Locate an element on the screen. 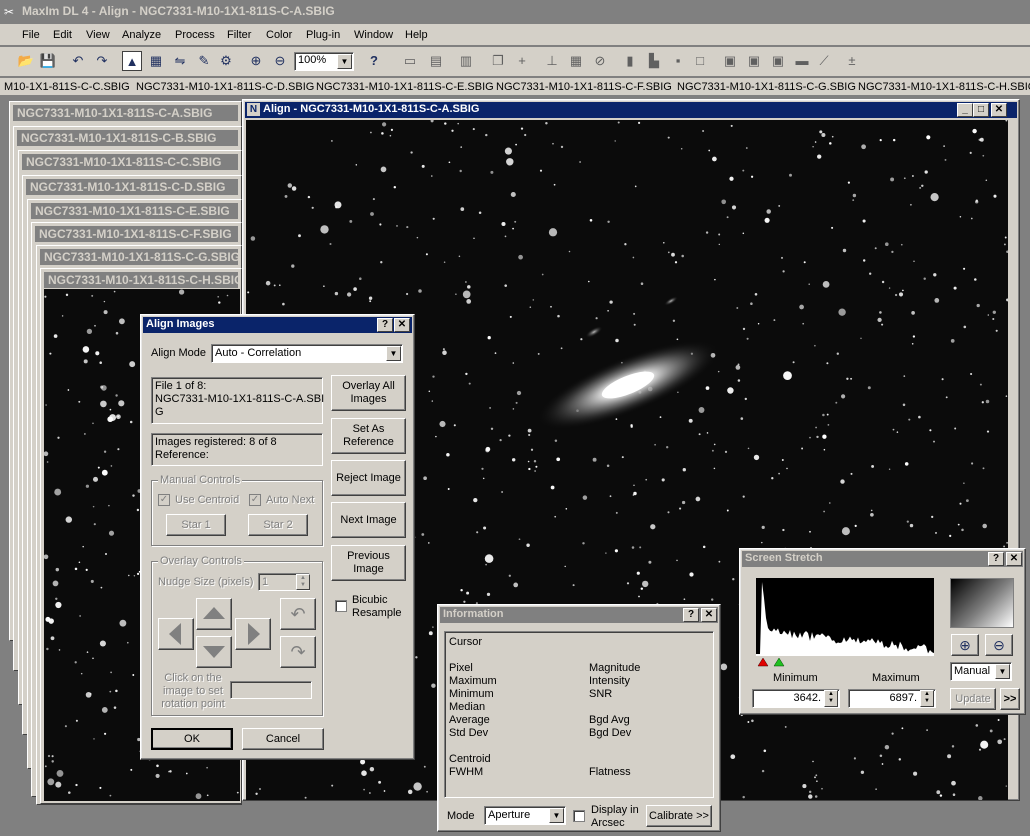 The width and height of the screenshot is (1030, 836). tool-14-icon: ▣ is located at coordinates (778, 61).